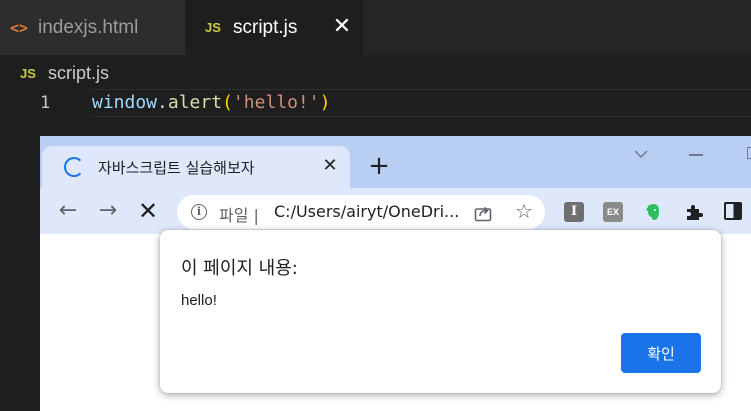 This screenshot has height=411, width=751. What do you see at coordinates (239, 215) in the screenshot?
I see `address-scheme-label: 파일 |` at bounding box center [239, 215].